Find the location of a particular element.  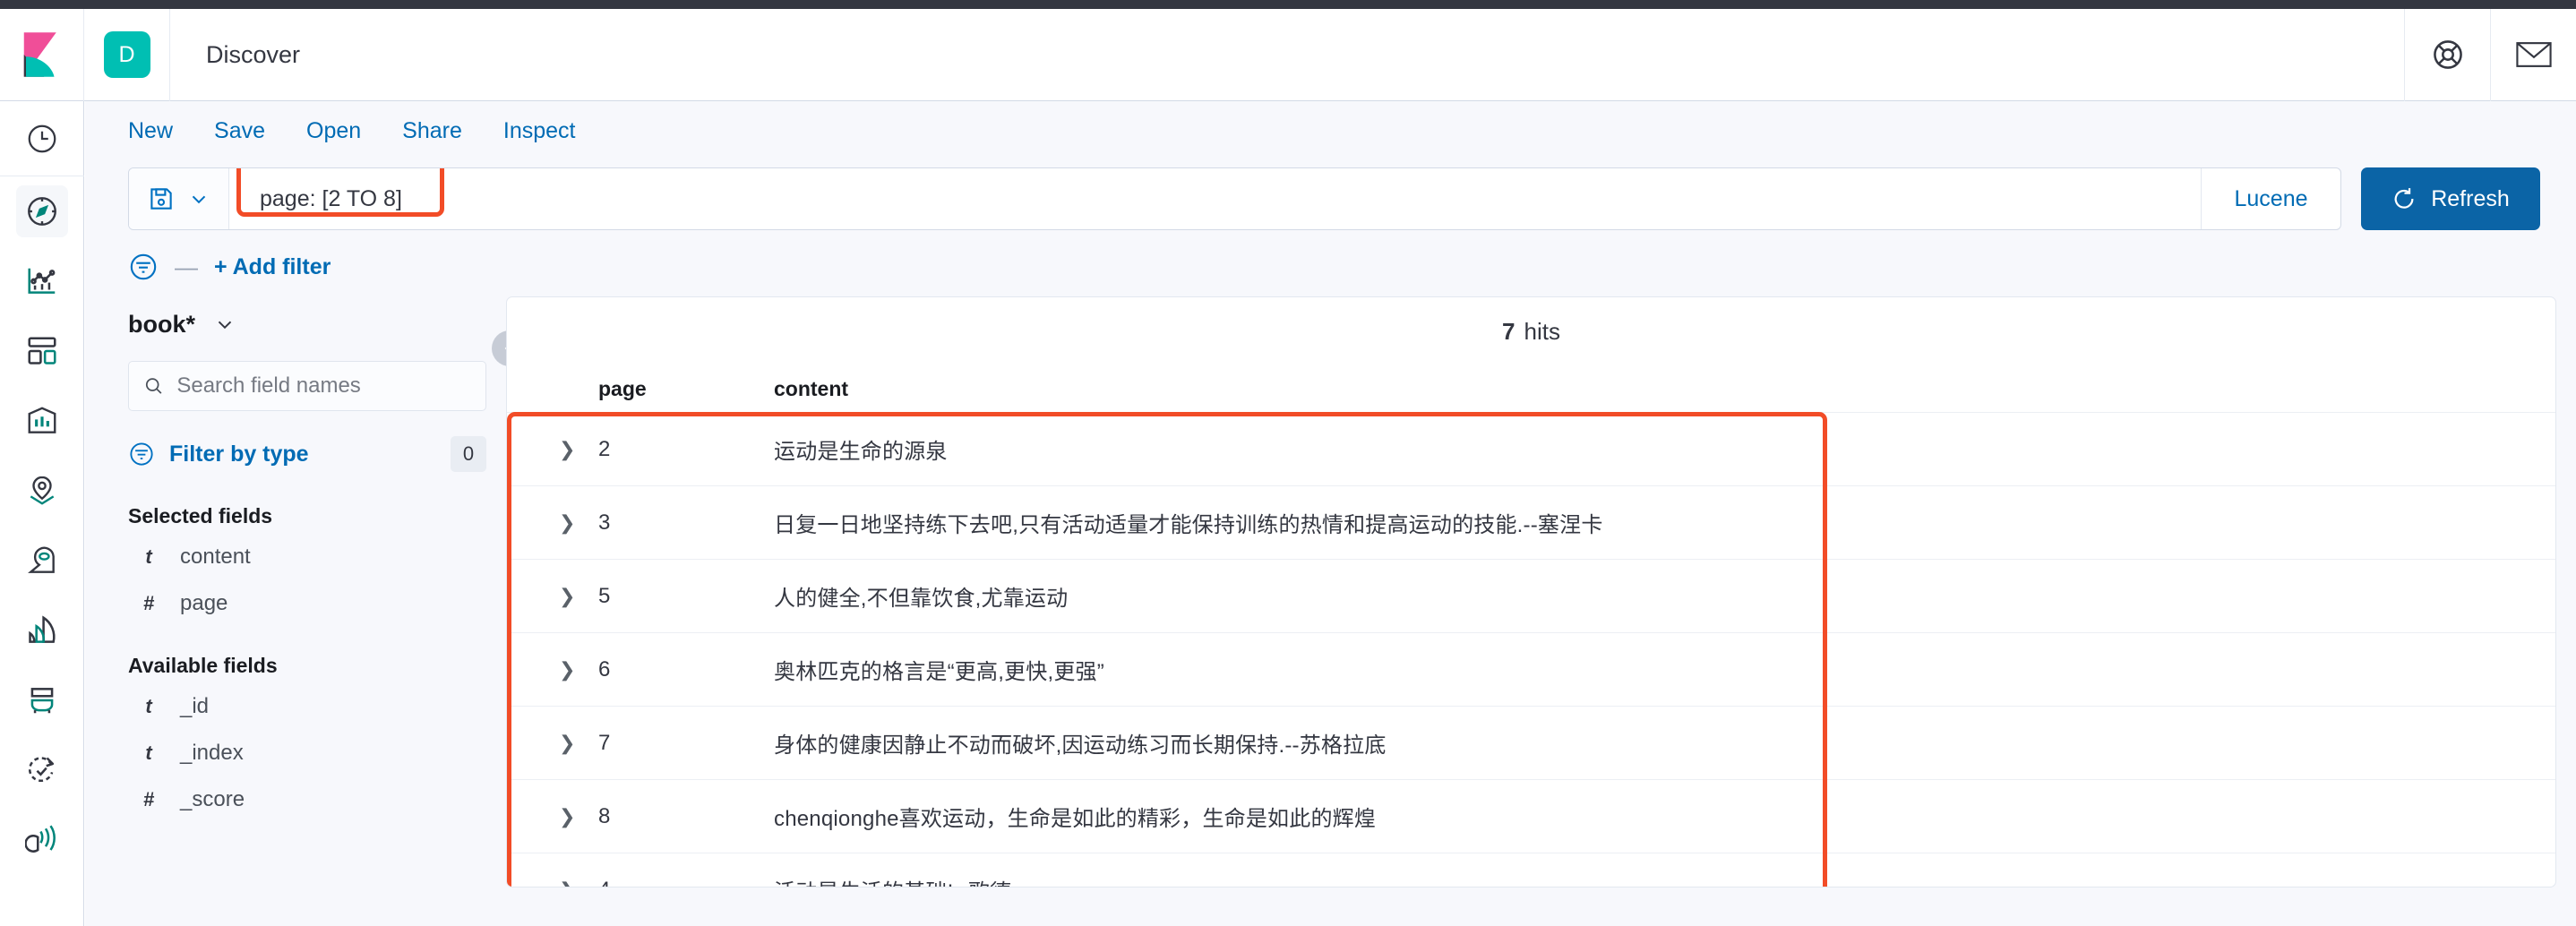

clock-icon is located at coordinates (42, 138).